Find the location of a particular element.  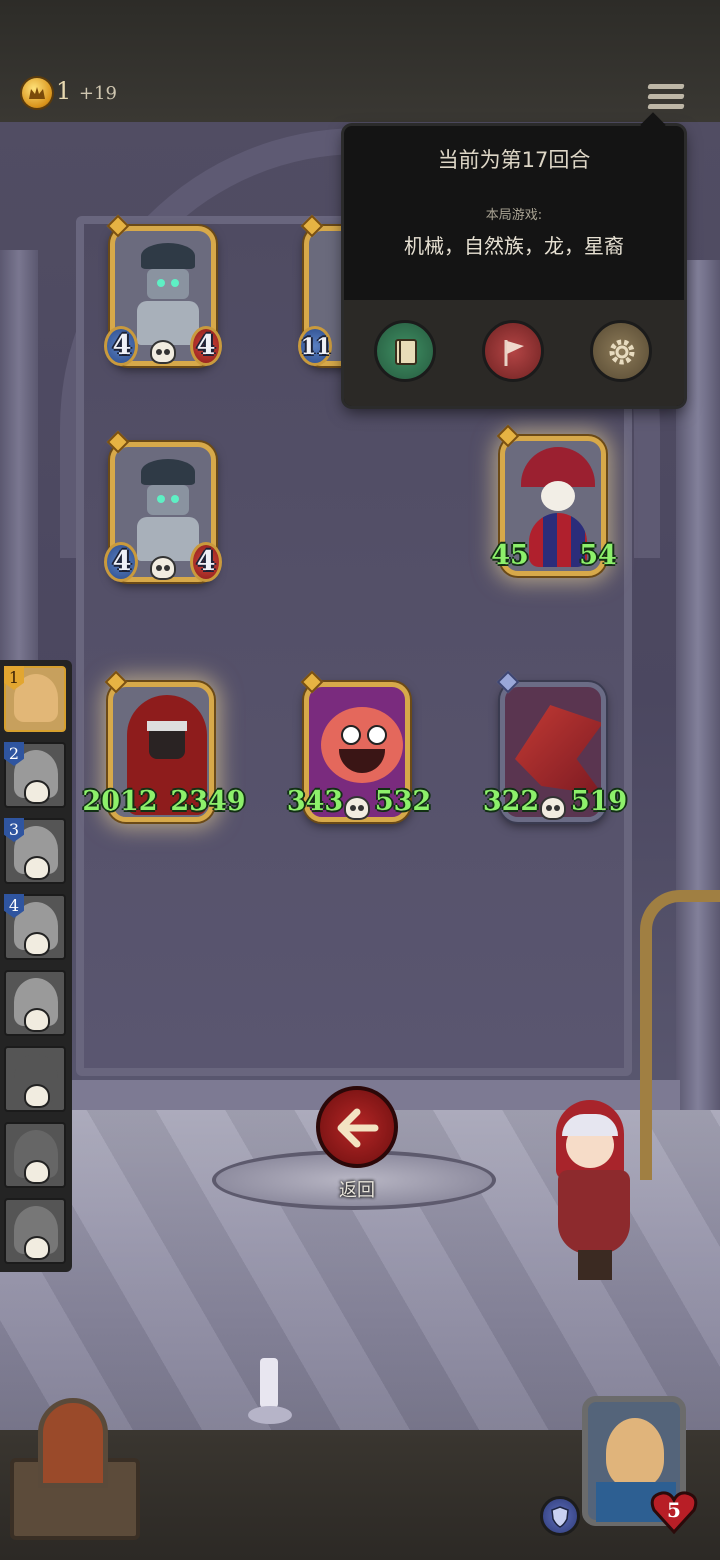

roster-slot-2: 2 is located at coordinates (35, 775).